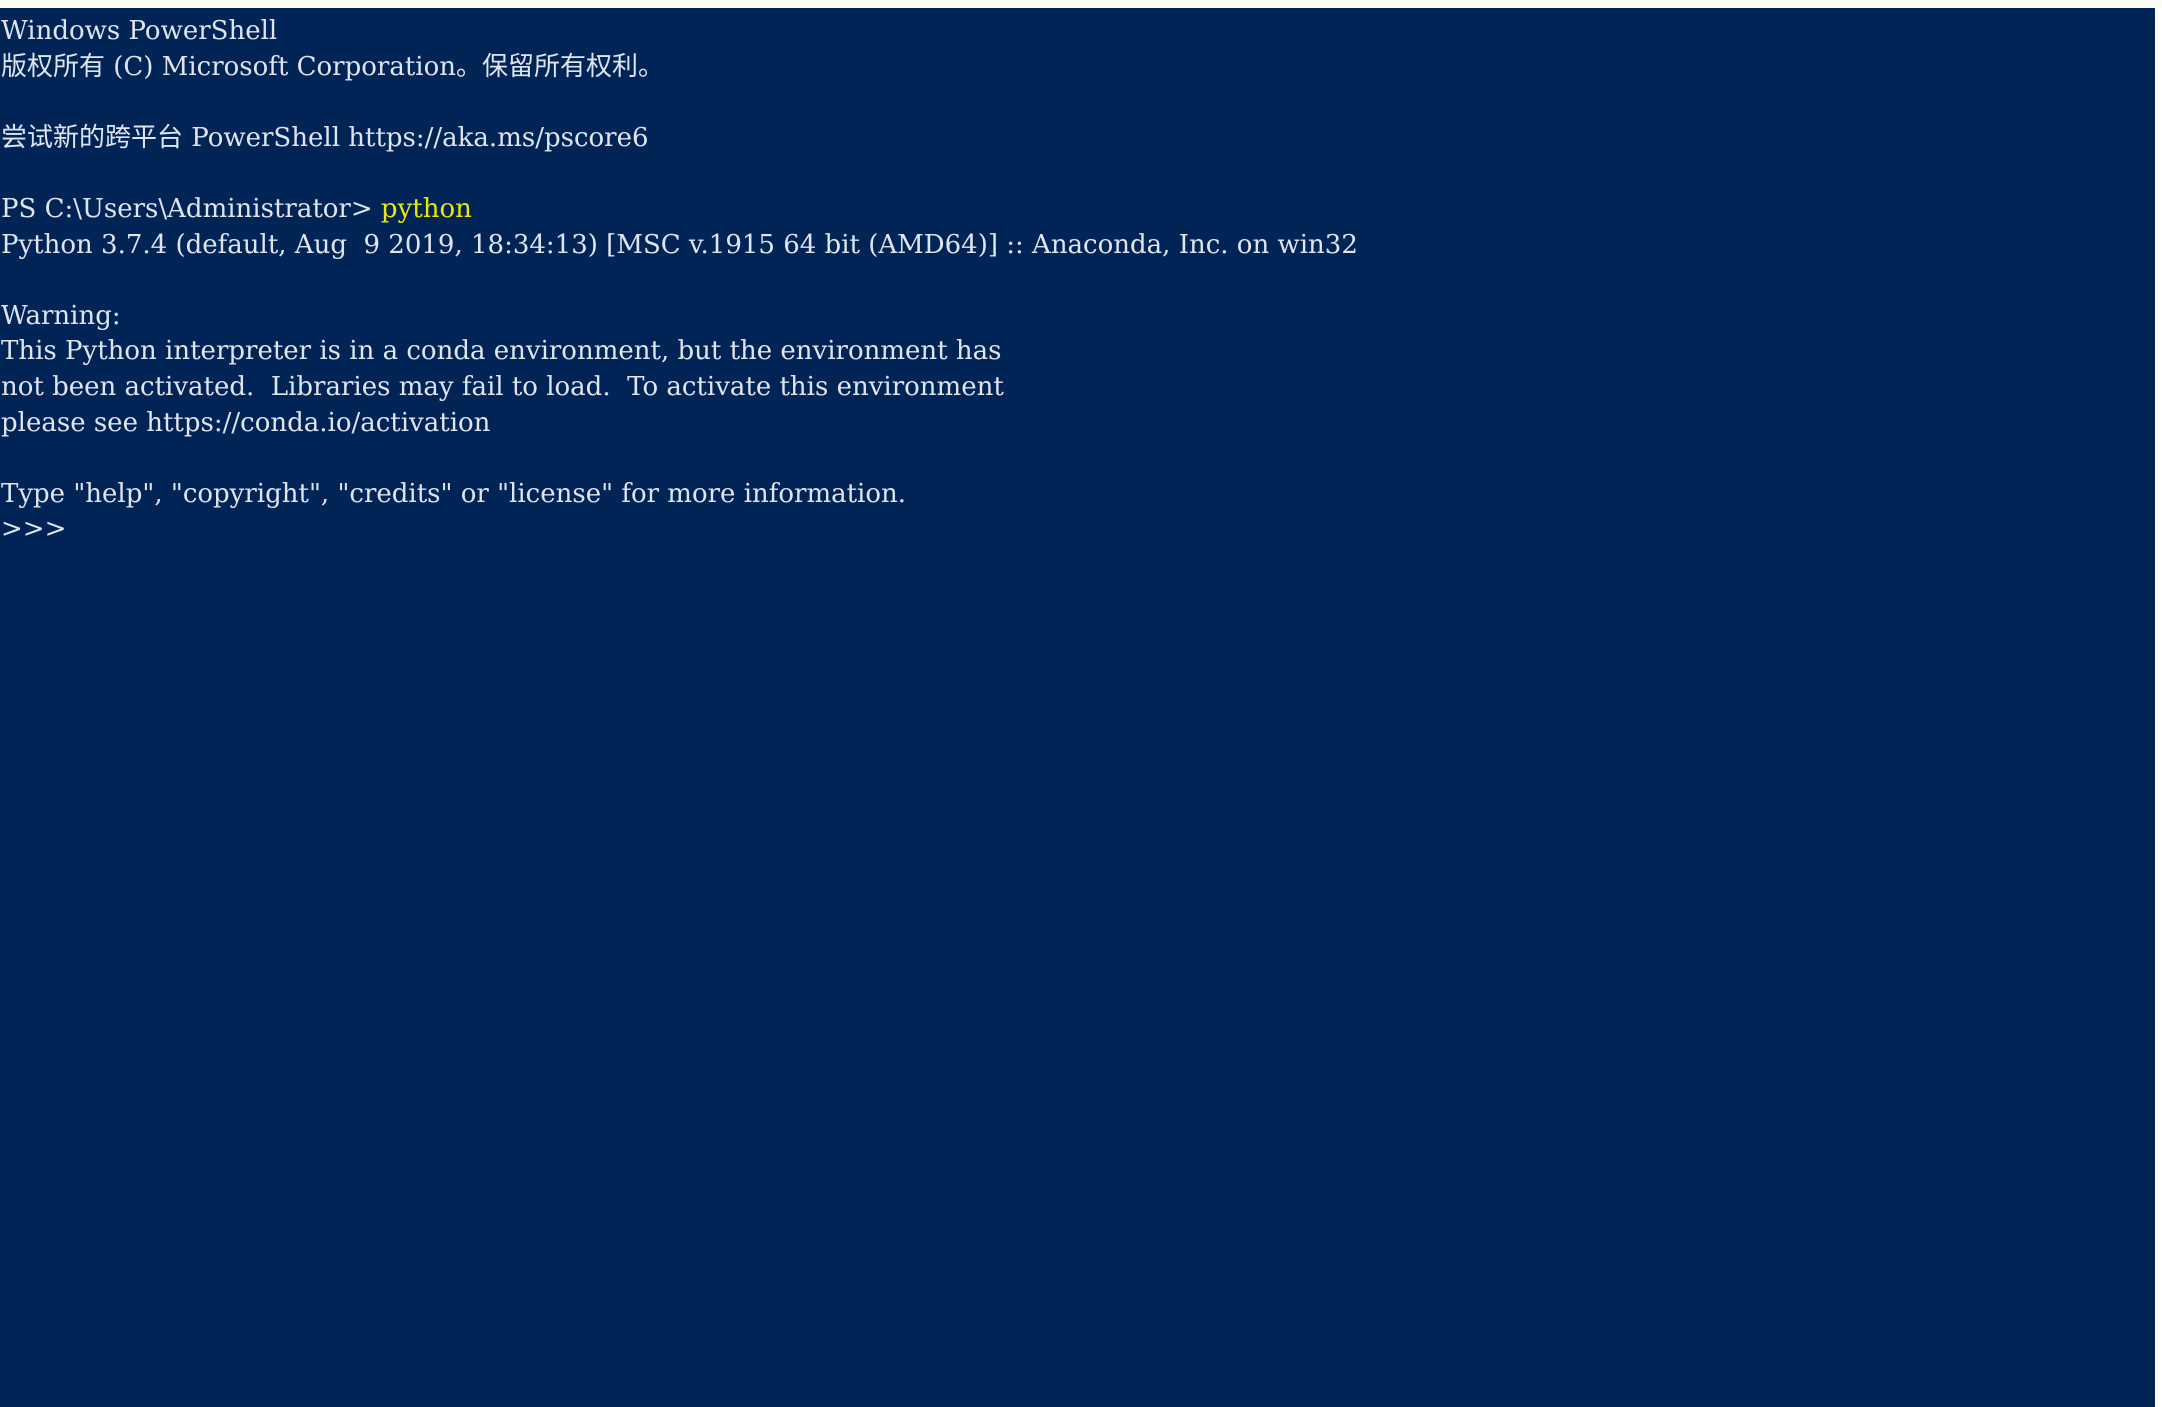 This screenshot has width=2162, height=1407. What do you see at coordinates (1077, 530) in the screenshot?
I see `console-line-python-repl-prompt: >>>` at bounding box center [1077, 530].